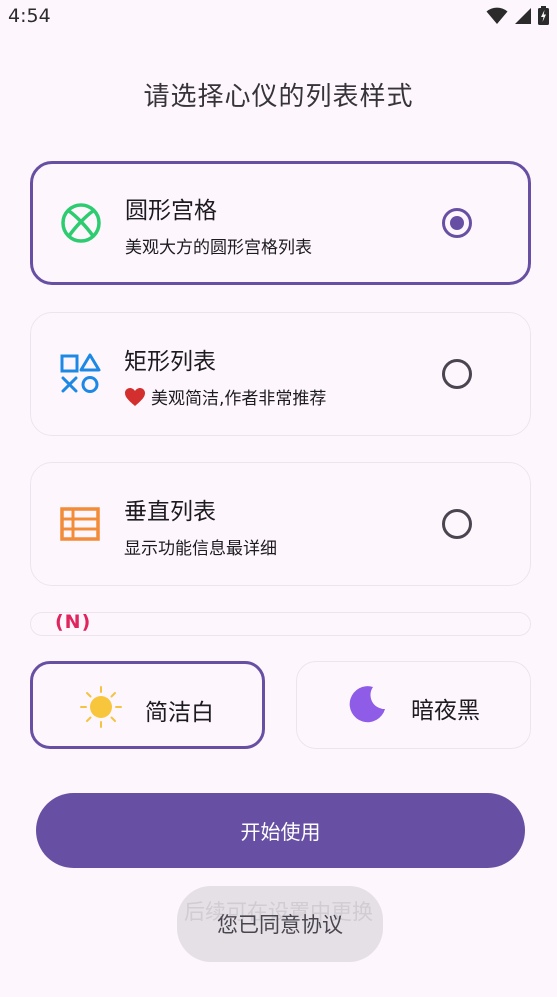 The image size is (557, 997). Describe the element at coordinates (497, 15) in the screenshot. I see `wifi-icon` at that location.